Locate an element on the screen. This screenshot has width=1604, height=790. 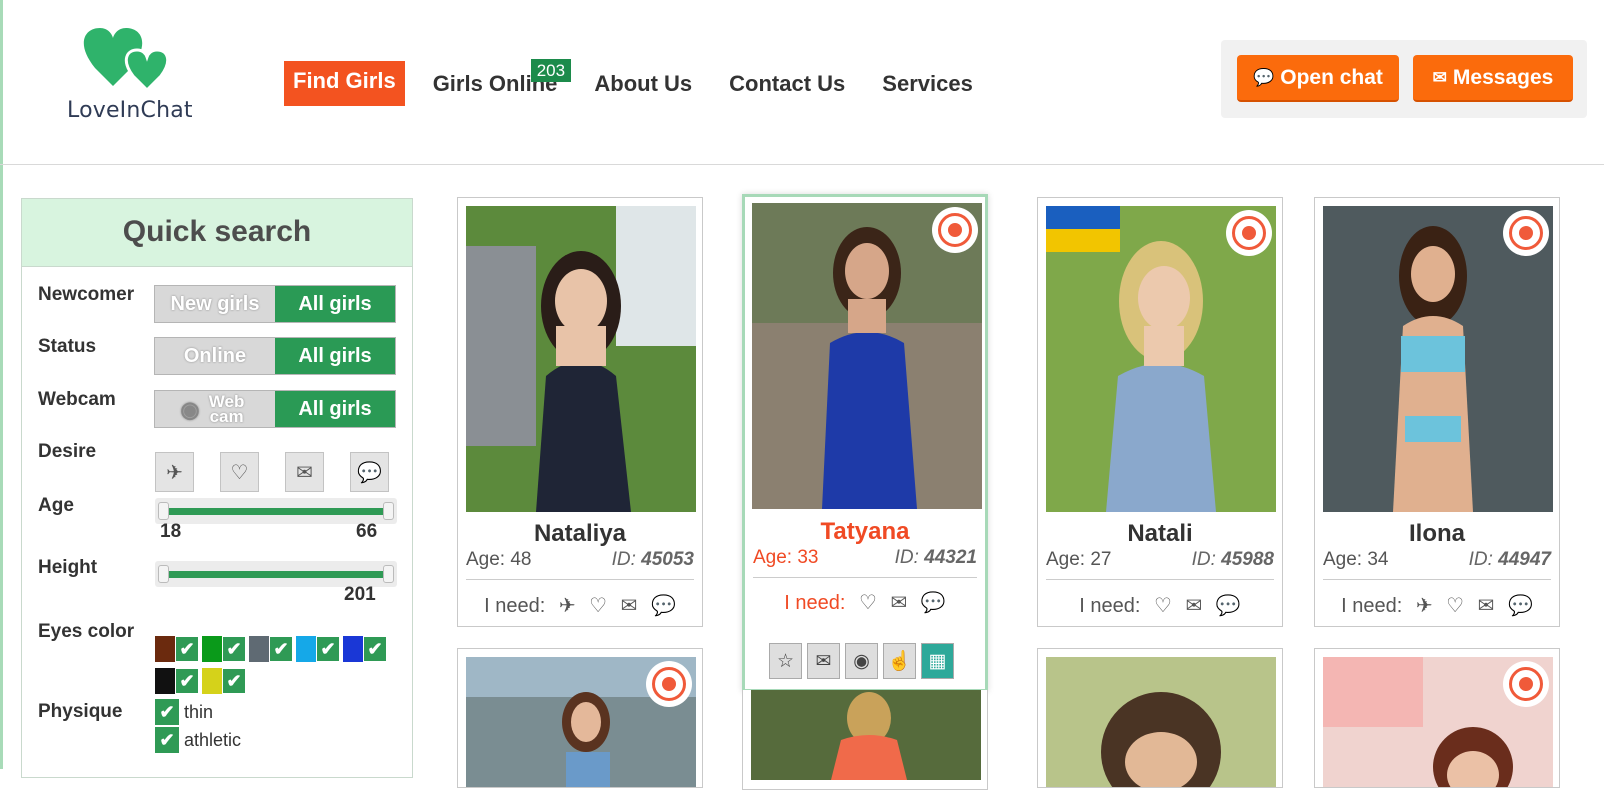
nav-girls-online: Girls Online 203 is located at coordinates (502, 77).